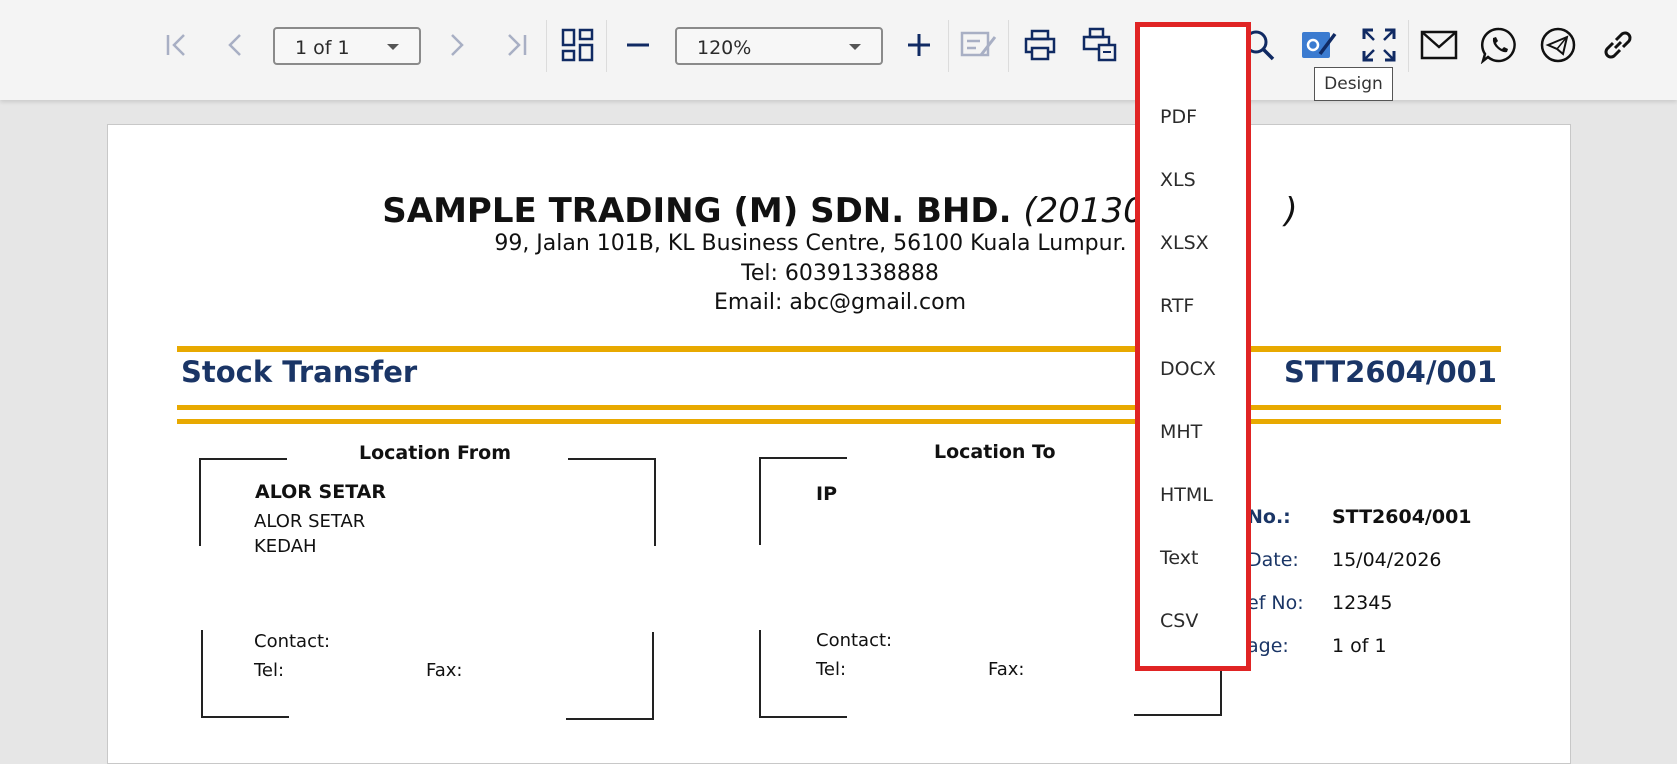  What do you see at coordinates (285, 546) in the screenshot?
I see `location-from-line2: KEDAH` at bounding box center [285, 546].